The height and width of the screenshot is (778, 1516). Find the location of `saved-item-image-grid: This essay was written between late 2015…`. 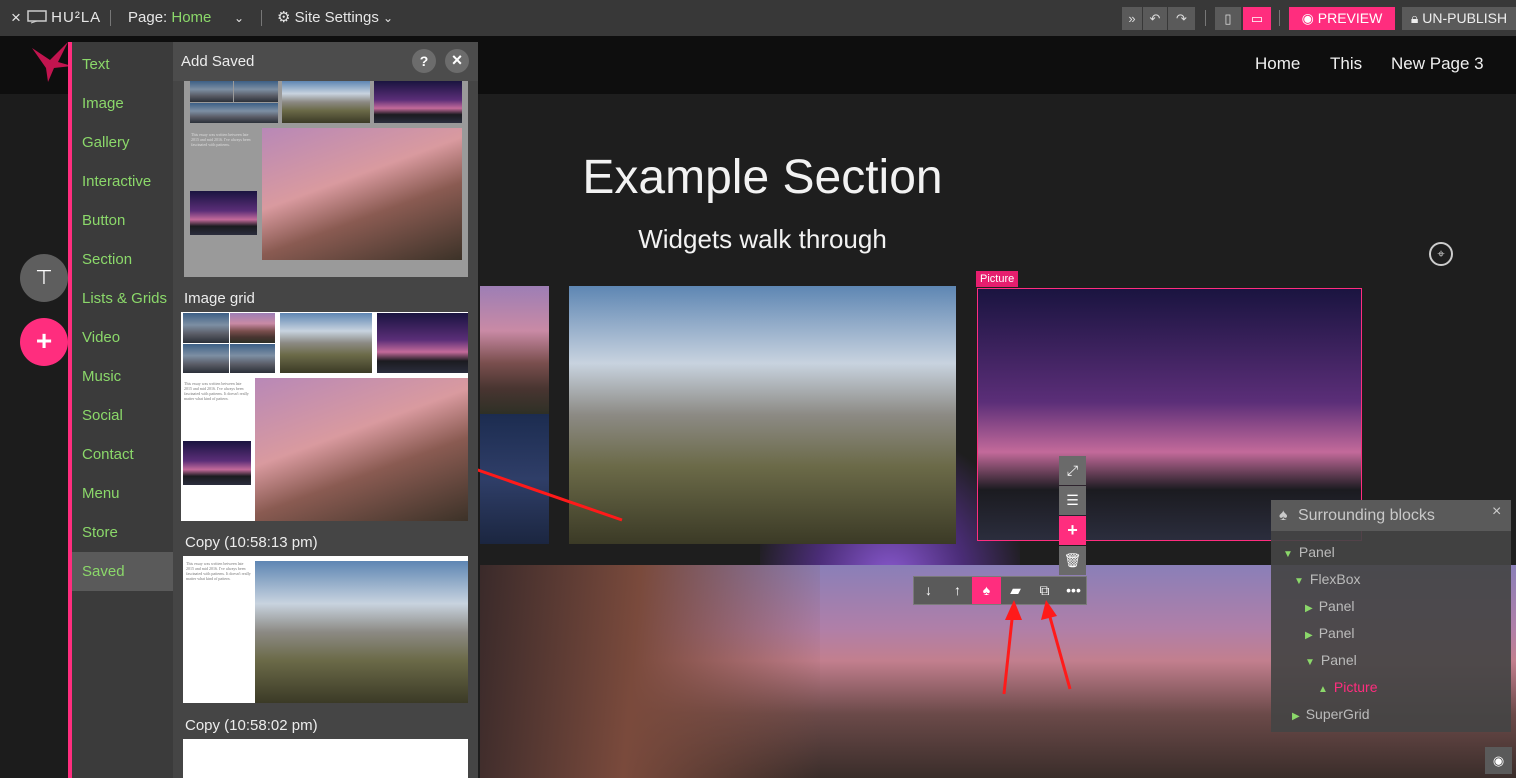

saved-item-image-grid: This essay was written between late 2015… is located at coordinates (324, 416).